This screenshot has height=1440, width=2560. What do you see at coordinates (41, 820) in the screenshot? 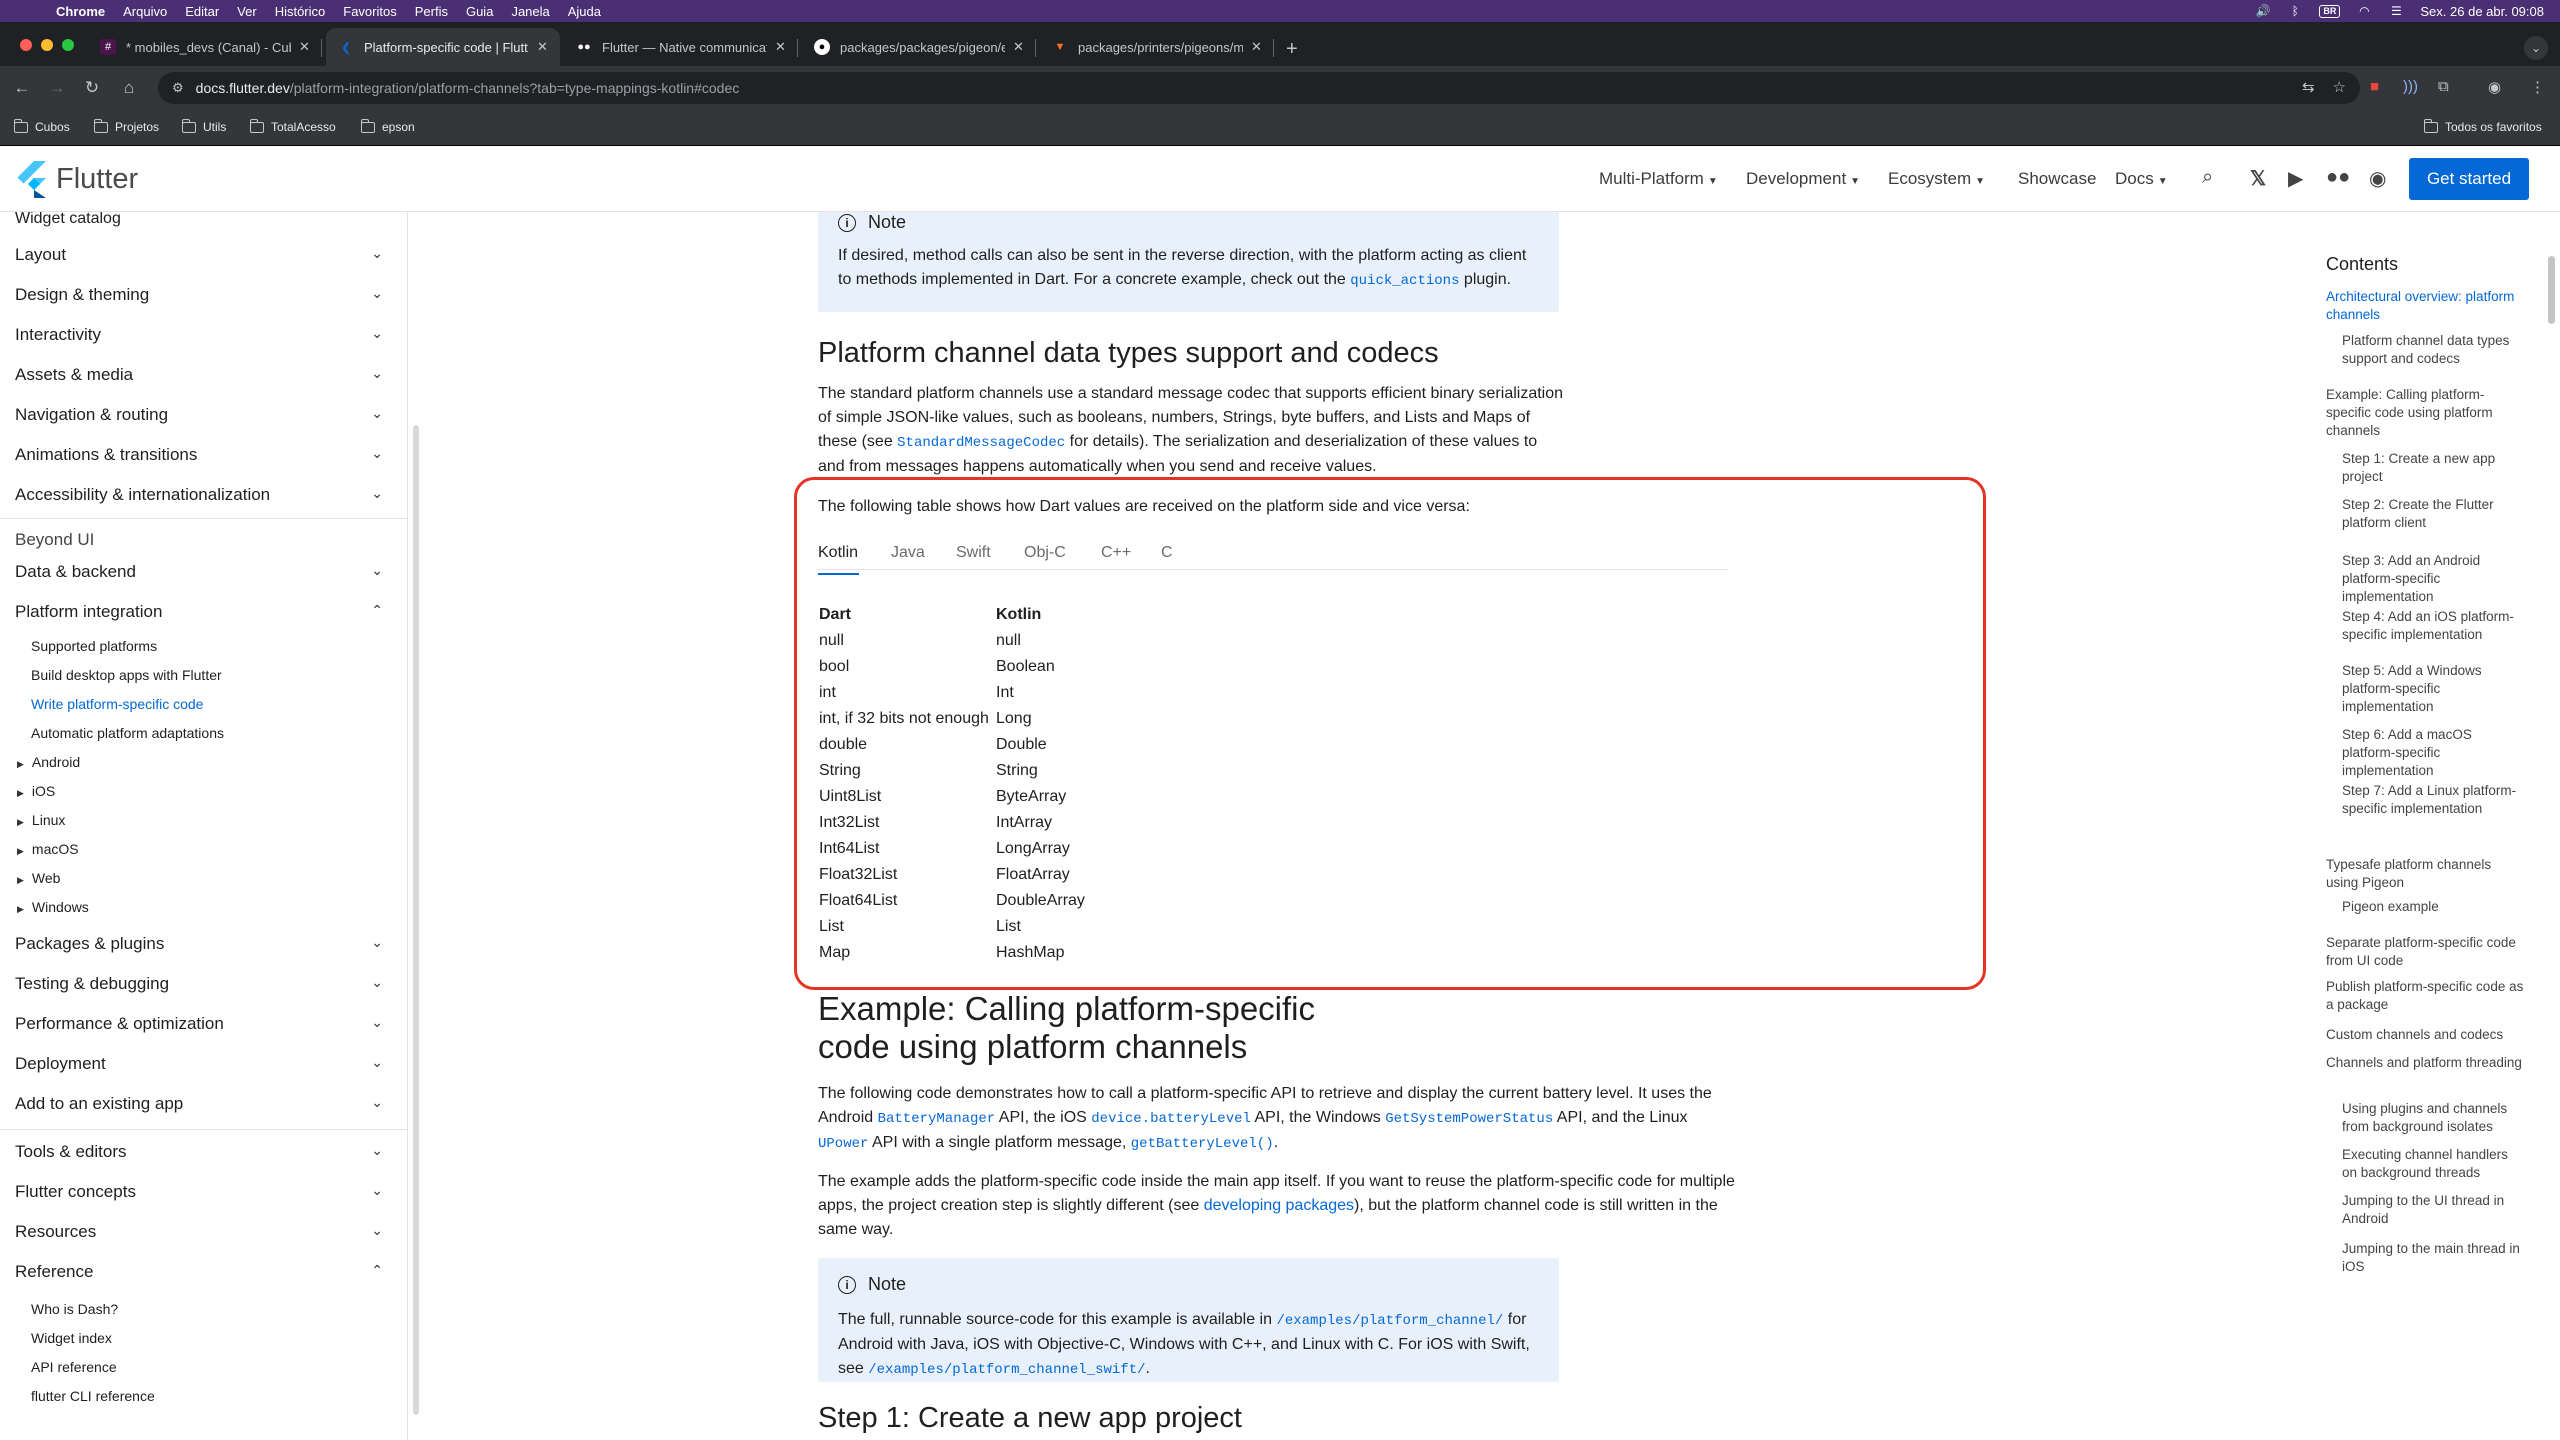
I see `sidebar-expand-linux: ▶ Linux` at bounding box center [41, 820].